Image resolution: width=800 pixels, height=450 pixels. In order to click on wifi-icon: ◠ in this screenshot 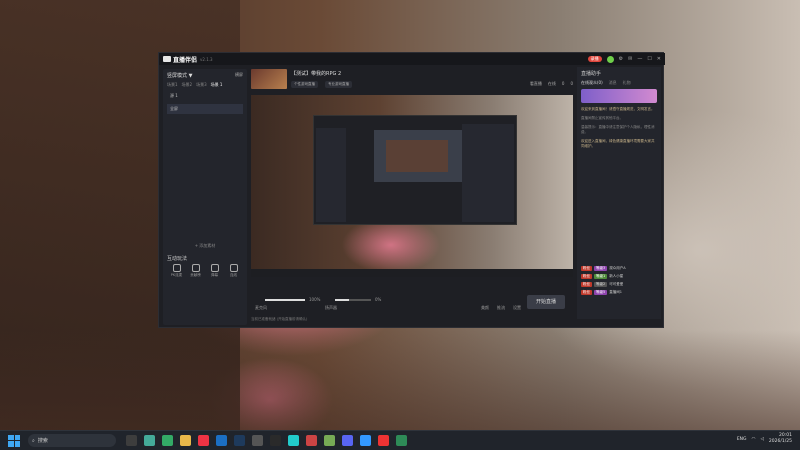, I will do `click(754, 439)`.